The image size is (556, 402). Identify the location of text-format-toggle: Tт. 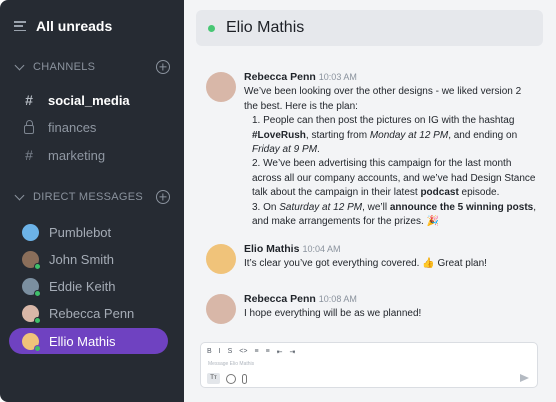
(213, 378).